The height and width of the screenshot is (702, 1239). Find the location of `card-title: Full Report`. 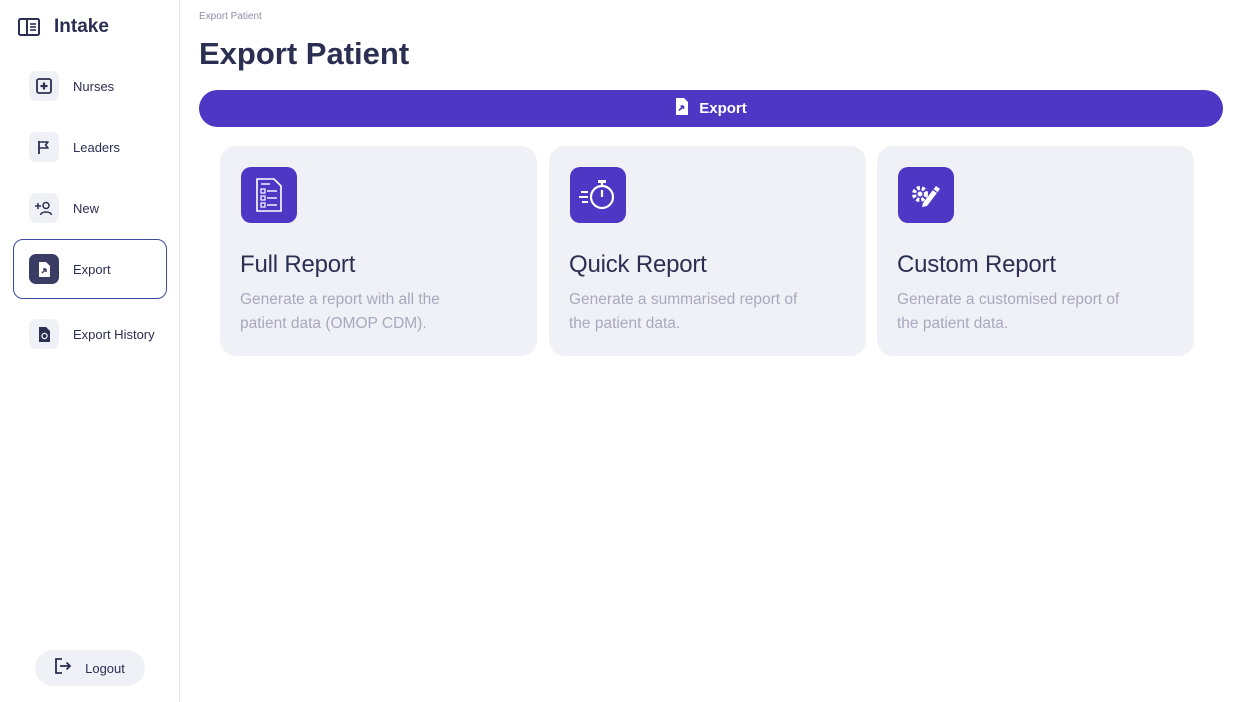

card-title: Full Report is located at coordinates (298, 264).